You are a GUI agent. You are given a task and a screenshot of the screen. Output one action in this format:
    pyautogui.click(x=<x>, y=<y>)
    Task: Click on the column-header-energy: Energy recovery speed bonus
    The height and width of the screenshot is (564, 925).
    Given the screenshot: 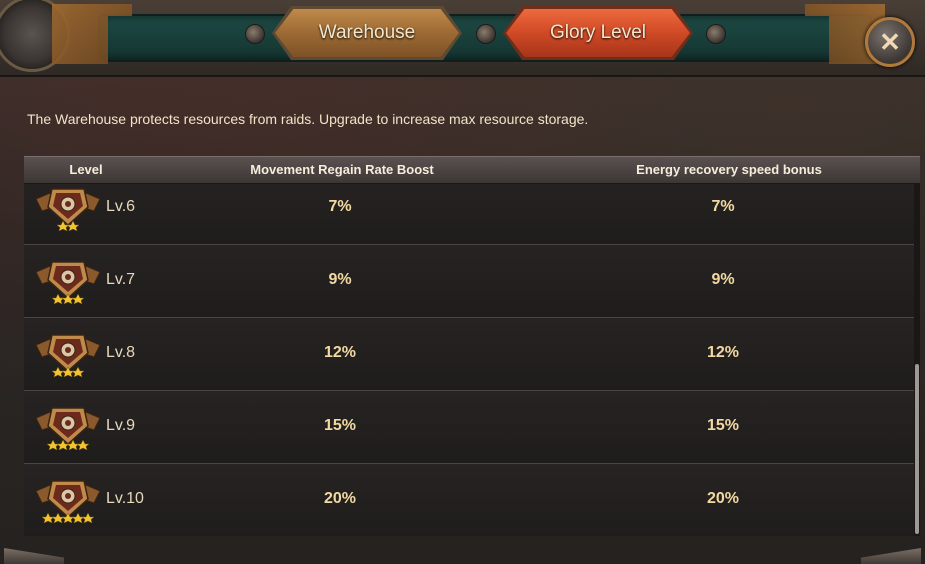 What is the action you would take?
    pyautogui.click(x=729, y=169)
    